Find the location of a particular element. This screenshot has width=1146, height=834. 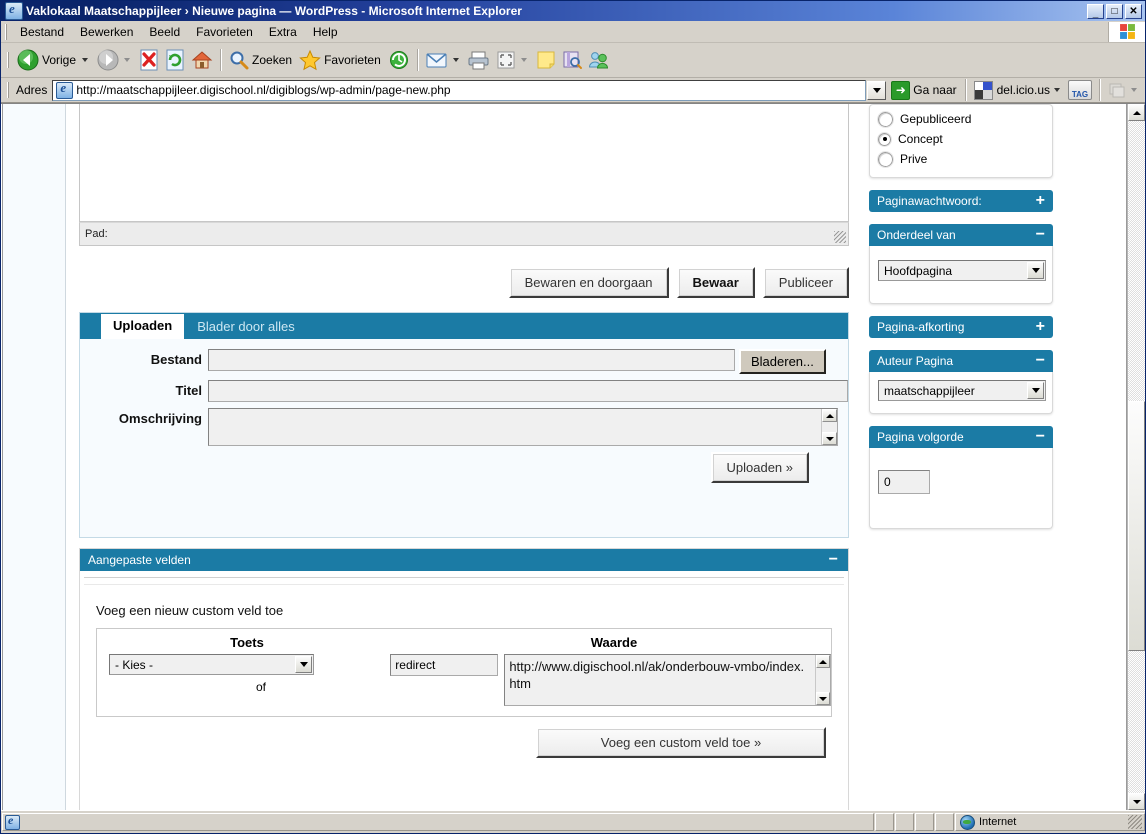

parent-page-select: Hoofdpagina is located at coordinates (962, 270).